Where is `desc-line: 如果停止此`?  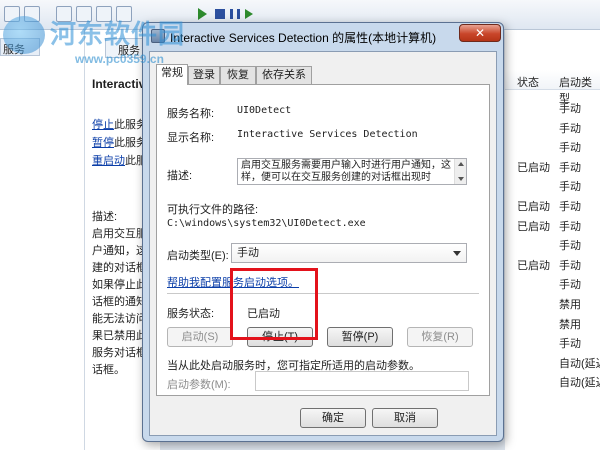
desc-line: 如果停止此 is located at coordinates (119, 285).